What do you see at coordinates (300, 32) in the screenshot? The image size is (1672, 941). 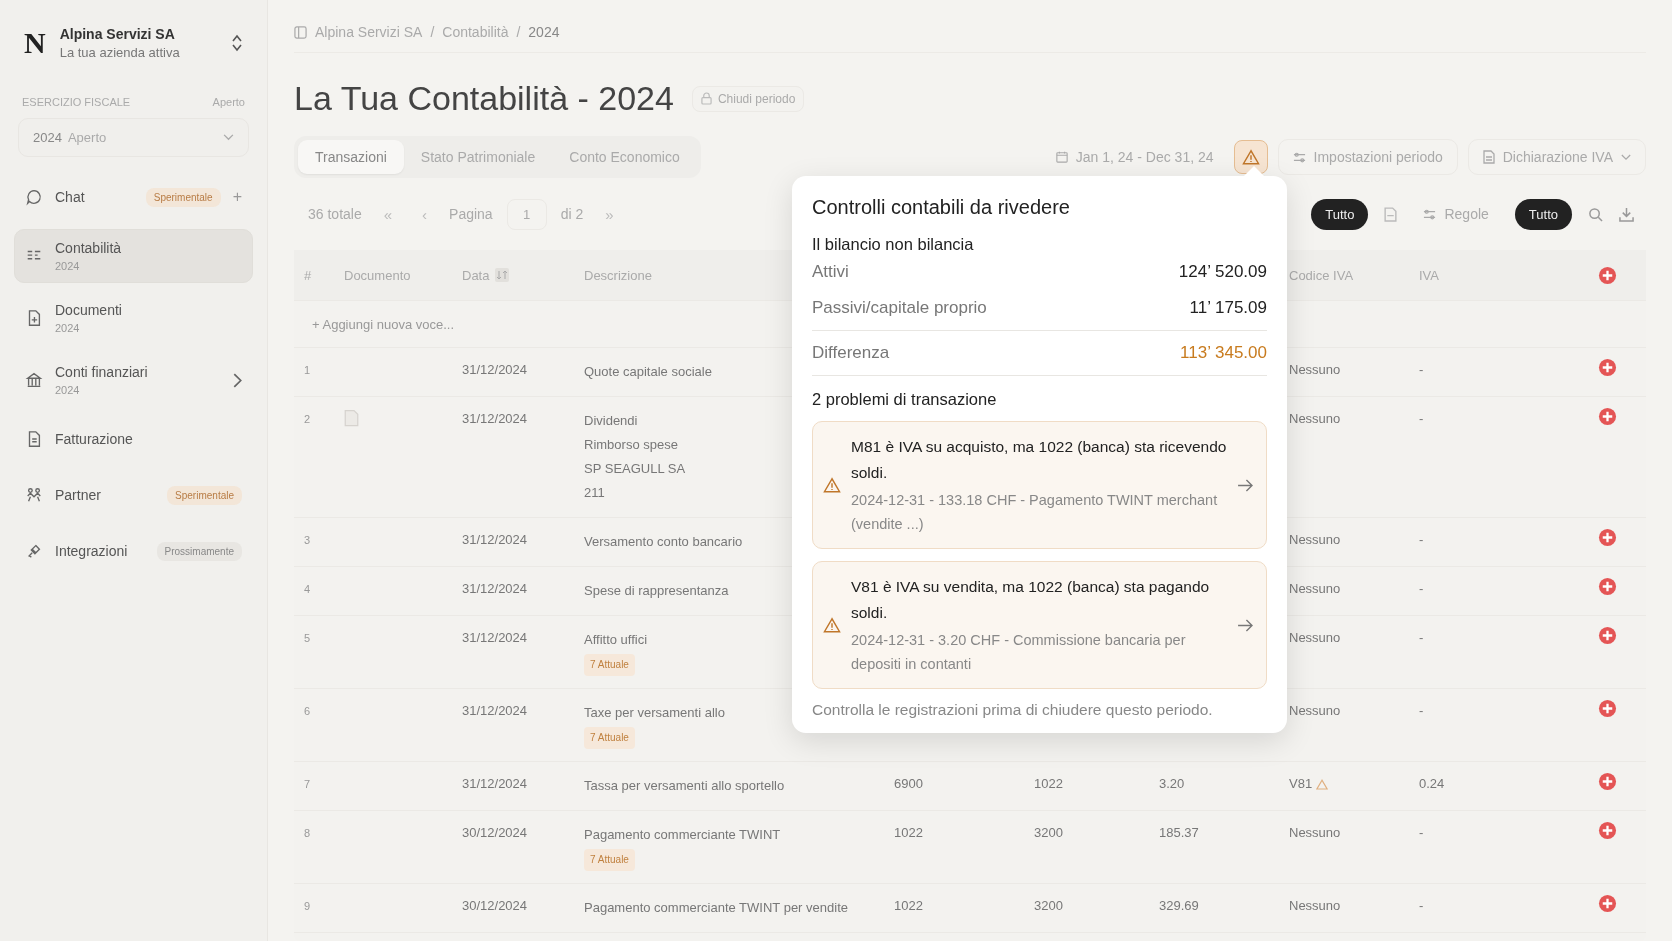 I see `sidebar-toggle-icon` at bounding box center [300, 32].